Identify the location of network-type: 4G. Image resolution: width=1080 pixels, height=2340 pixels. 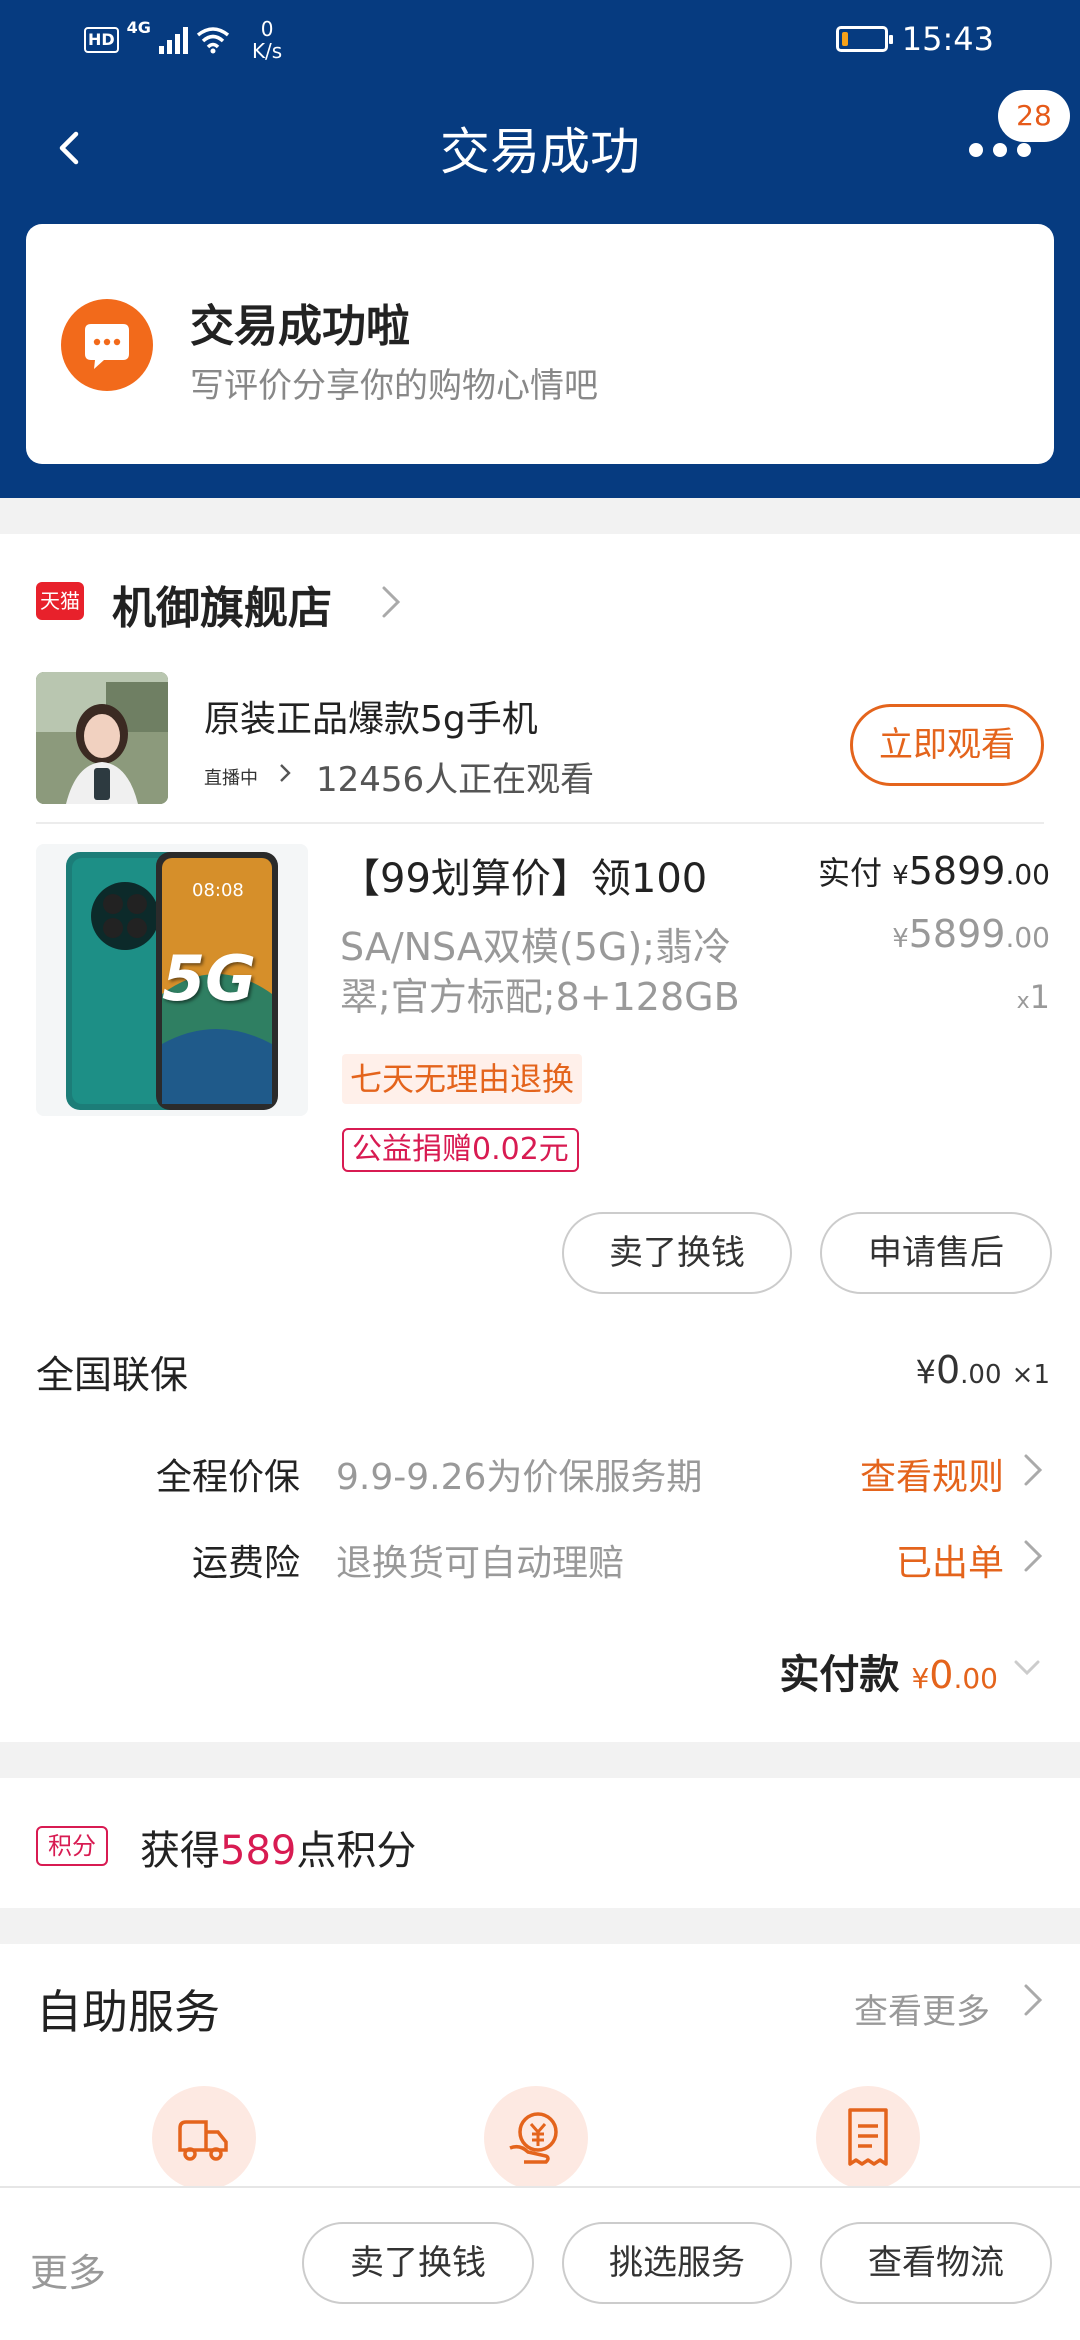
(138, 27).